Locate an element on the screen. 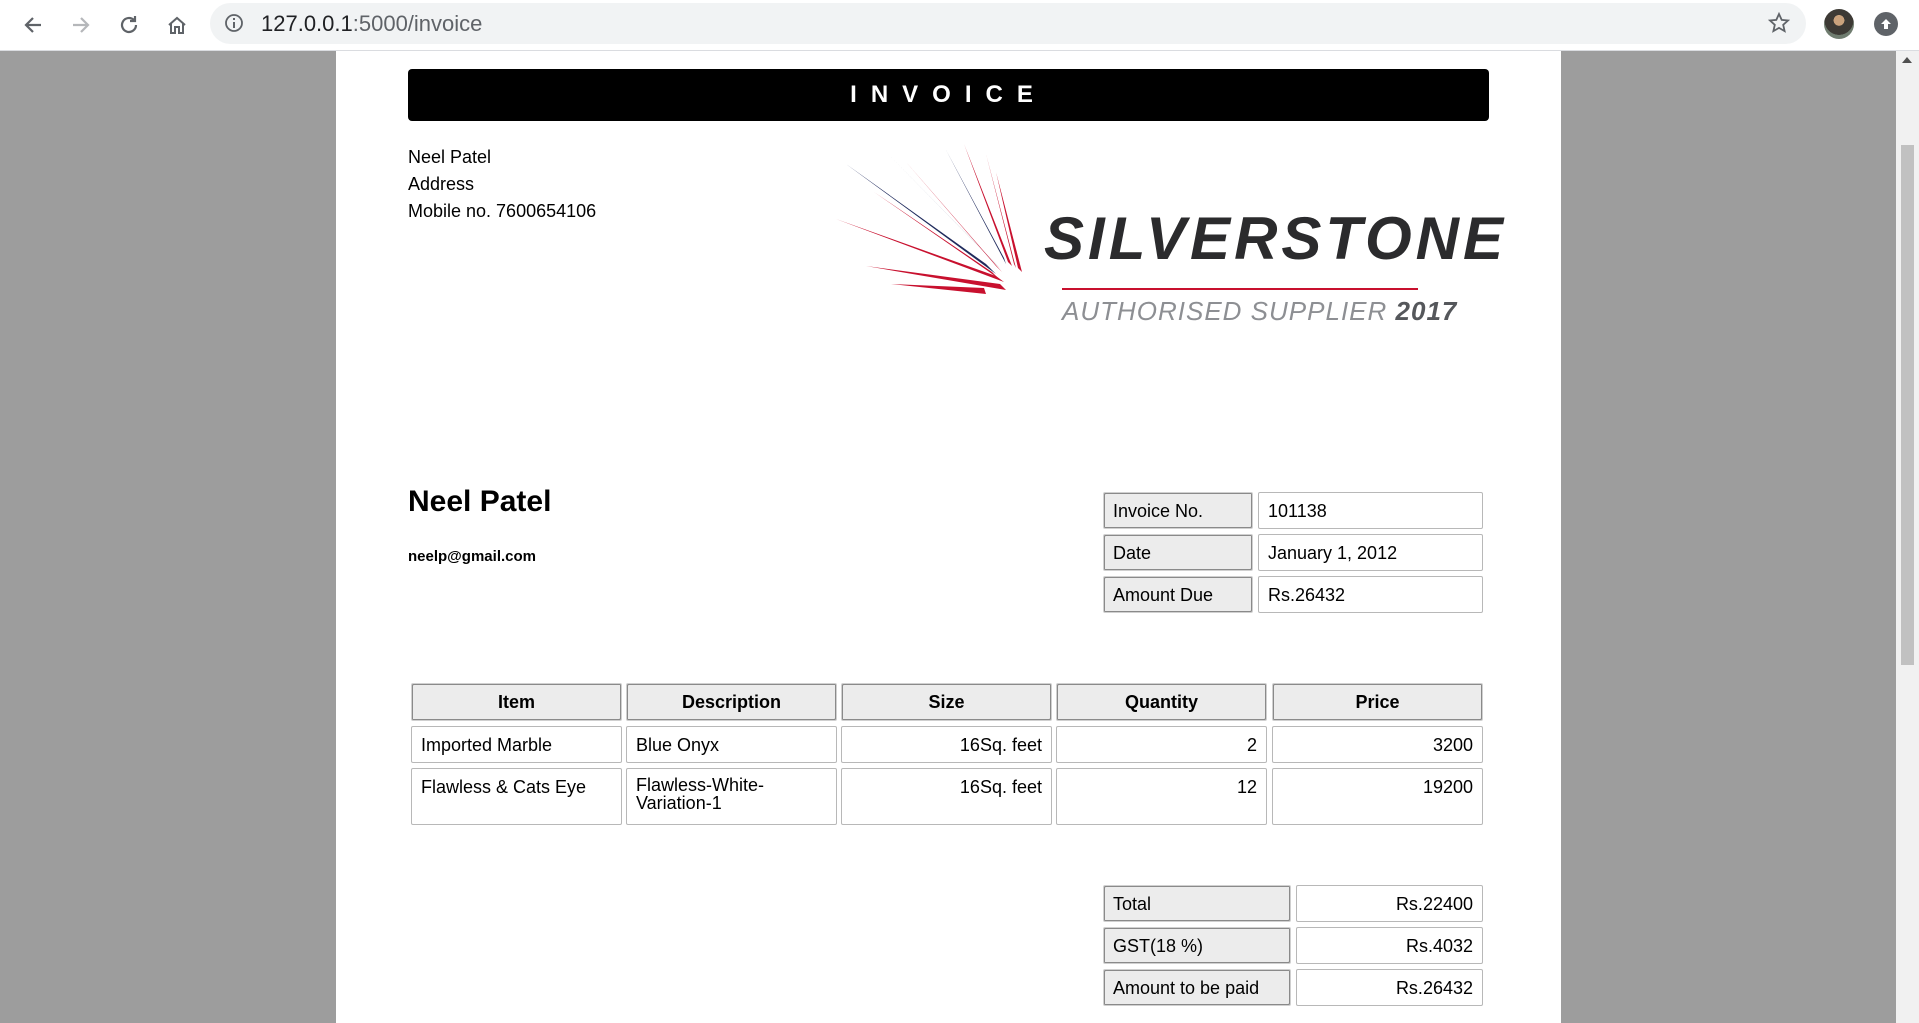 This screenshot has width=1919, height=1023. back-arrow-icon is located at coordinates (32, 25).